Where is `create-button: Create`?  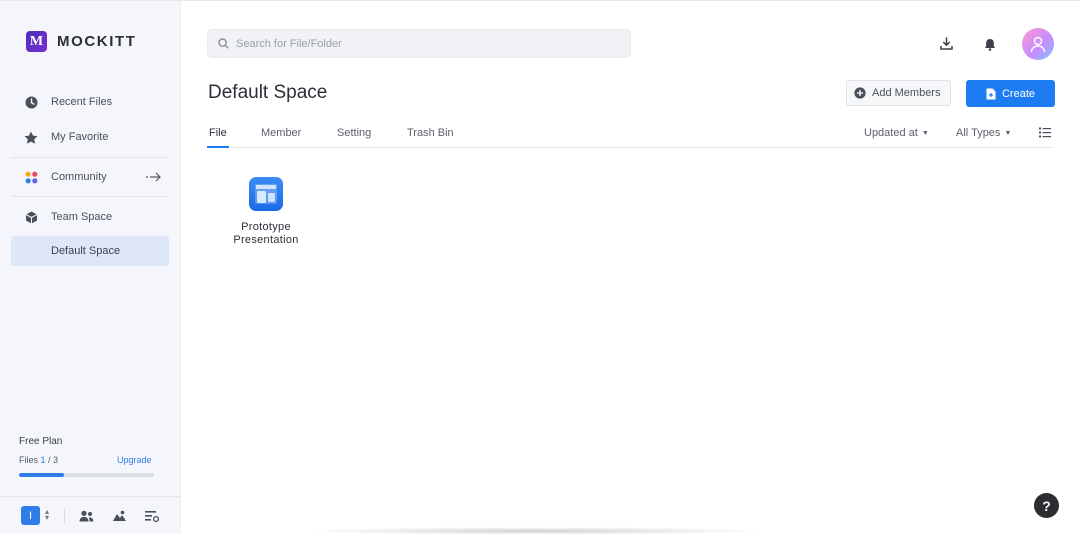
create-button: Create is located at coordinates (1010, 93).